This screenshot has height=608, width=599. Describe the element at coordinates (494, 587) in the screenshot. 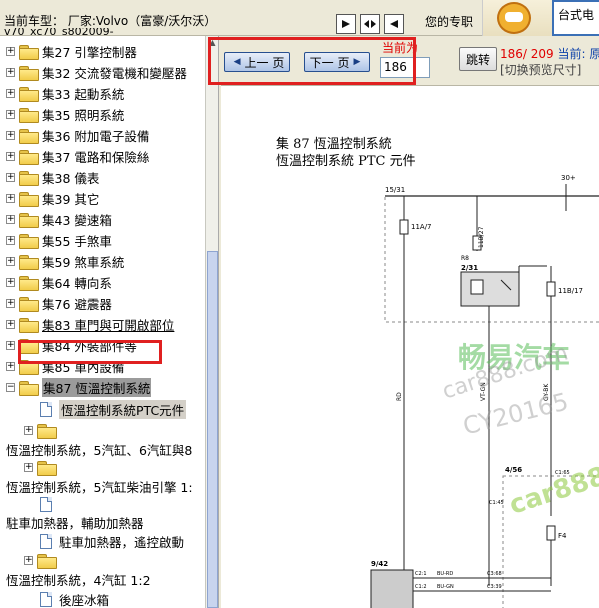

I see `pin-c339-label: C3:39` at that location.